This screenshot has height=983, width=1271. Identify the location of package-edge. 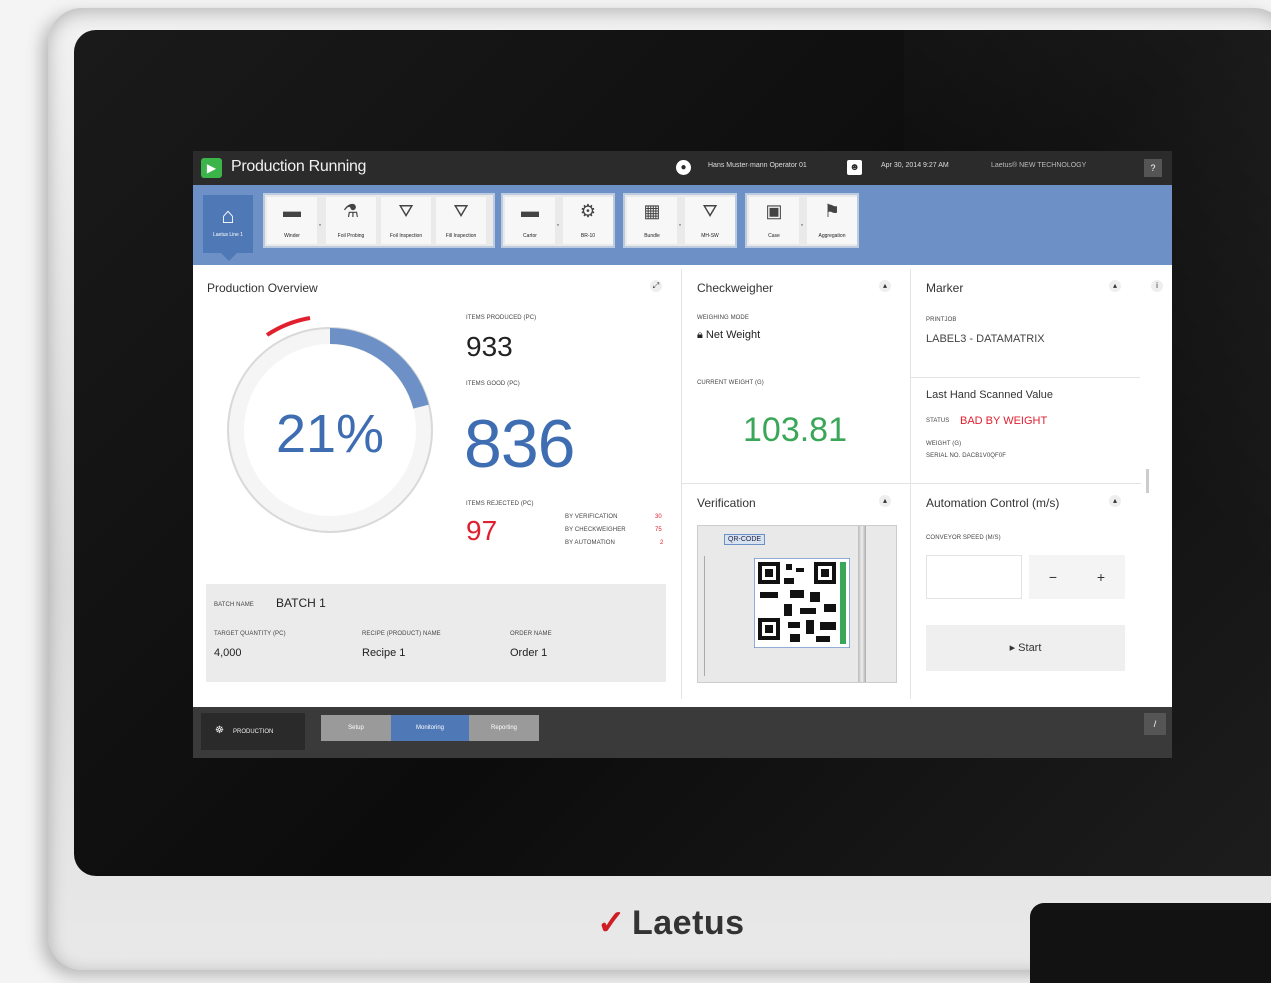
(719, 616).